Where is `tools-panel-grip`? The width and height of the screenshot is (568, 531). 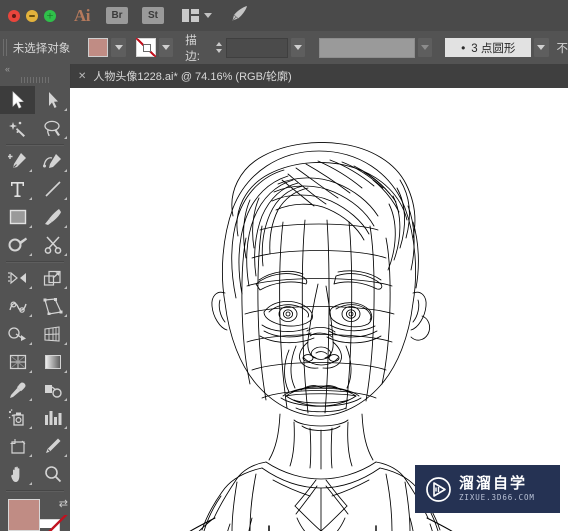
tools-panel-grip is located at coordinates (35, 80).